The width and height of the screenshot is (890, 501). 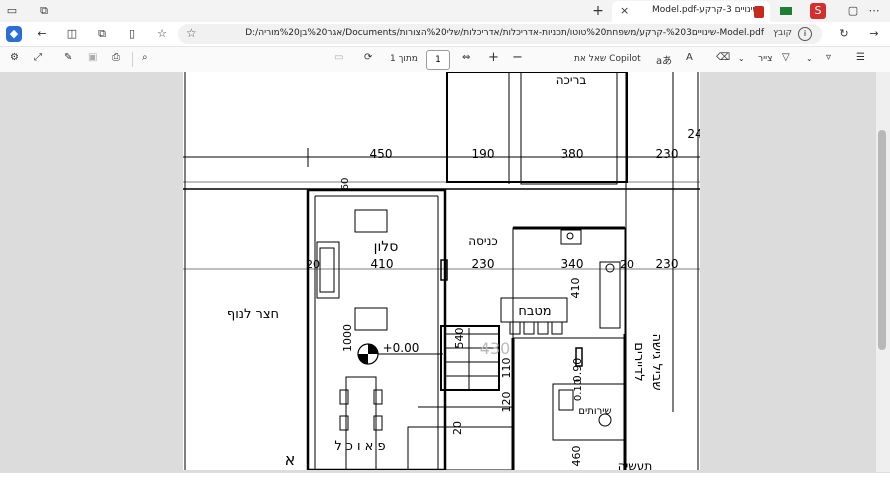 What do you see at coordinates (483, 264) in the screenshot?
I see `dim-230-mid: 230` at bounding box center [483, 264].